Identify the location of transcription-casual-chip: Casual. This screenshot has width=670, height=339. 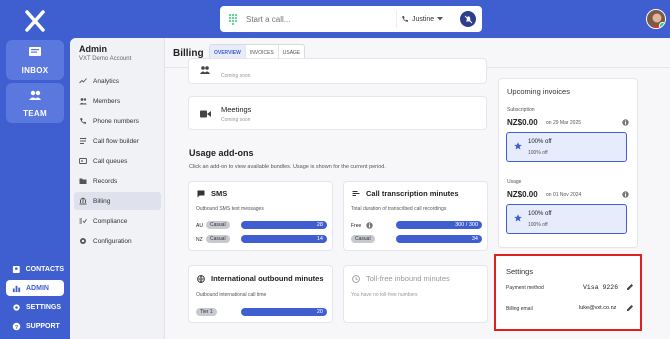
(363, 239).